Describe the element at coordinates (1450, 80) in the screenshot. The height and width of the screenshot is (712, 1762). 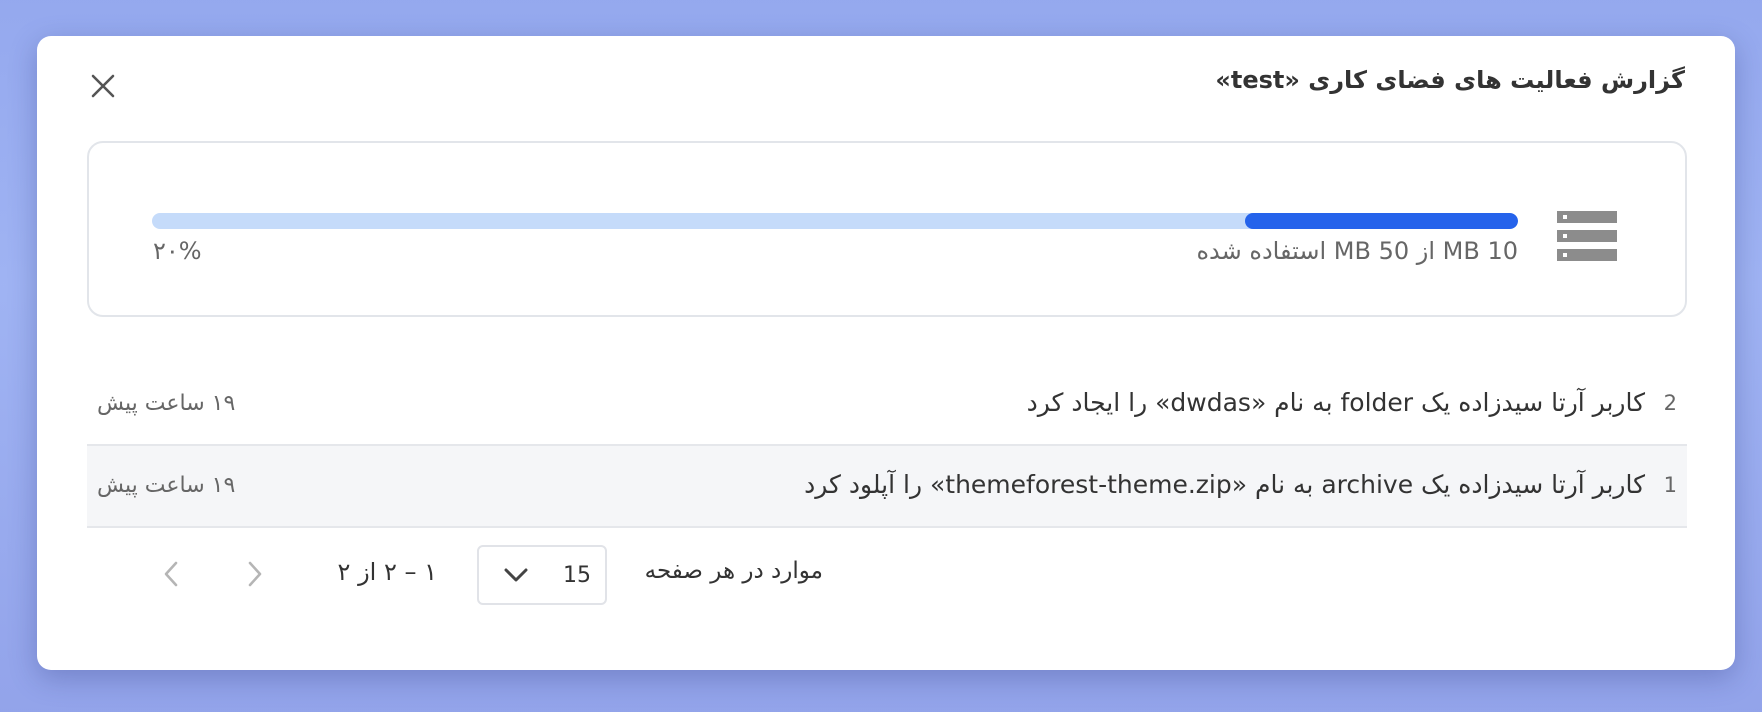
I see `dialog-title: گزارش فعالیت های فضای کاری «test»` at that location.